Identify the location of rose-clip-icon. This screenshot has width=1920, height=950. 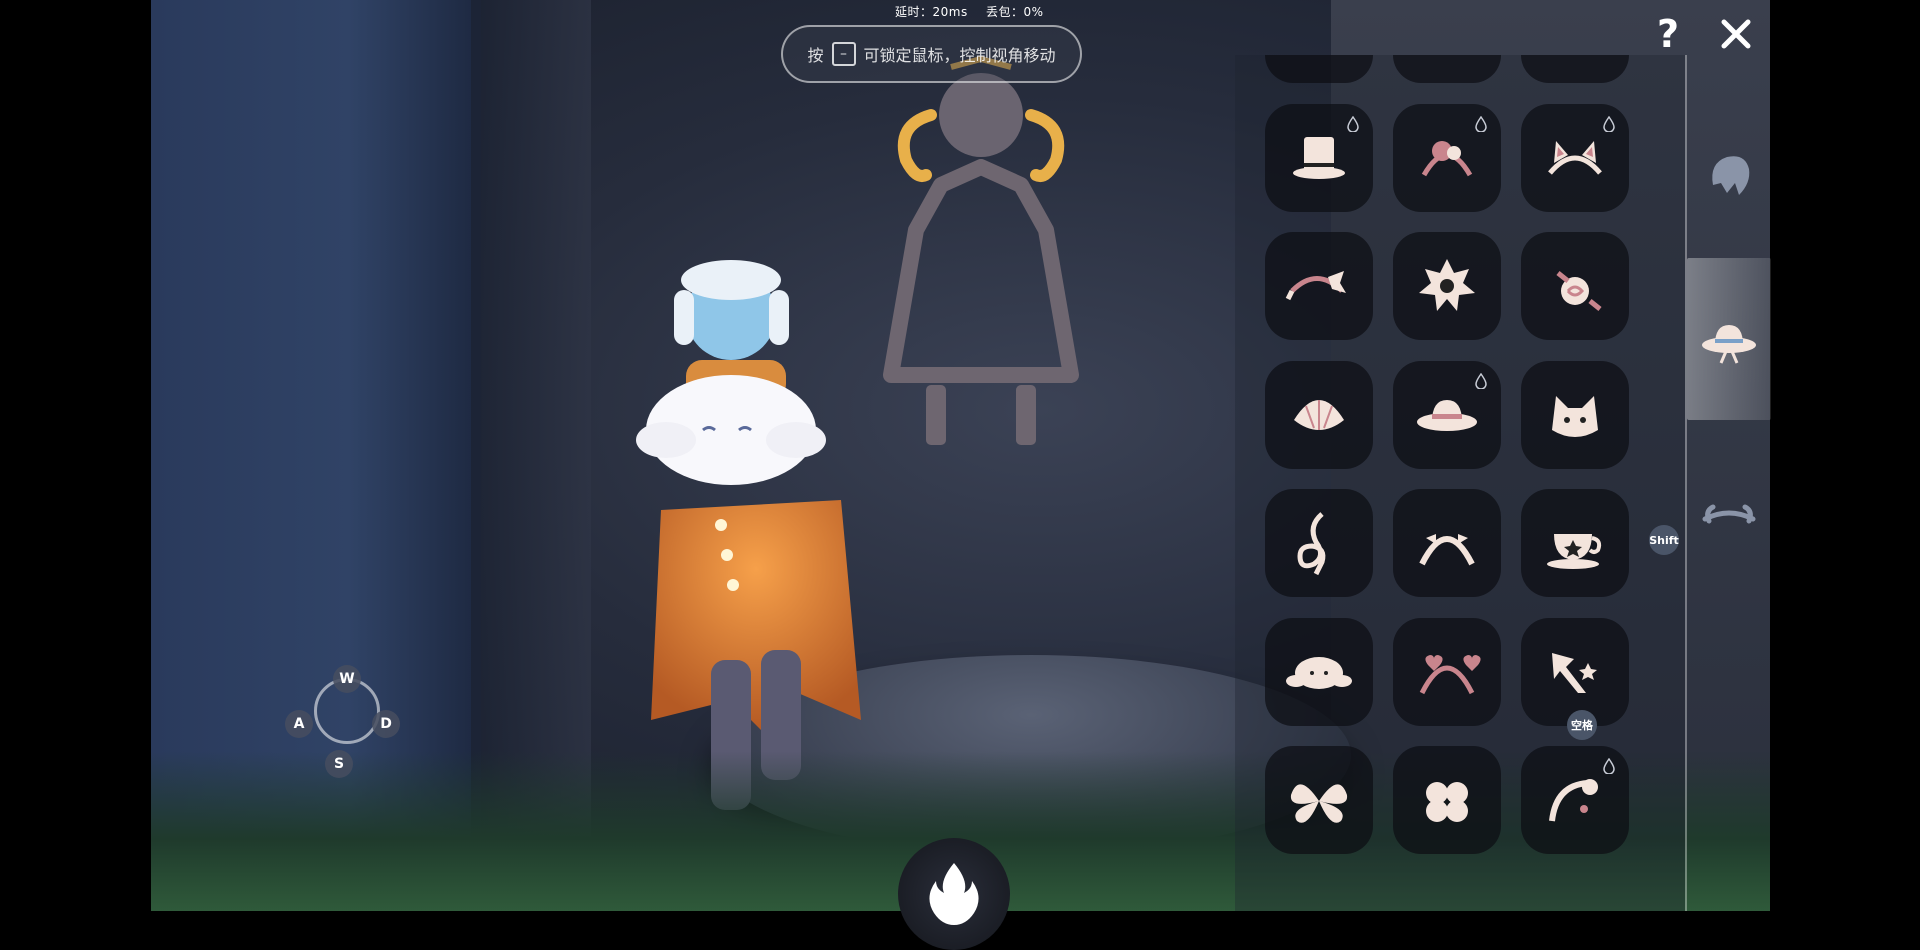
(1579, 291).